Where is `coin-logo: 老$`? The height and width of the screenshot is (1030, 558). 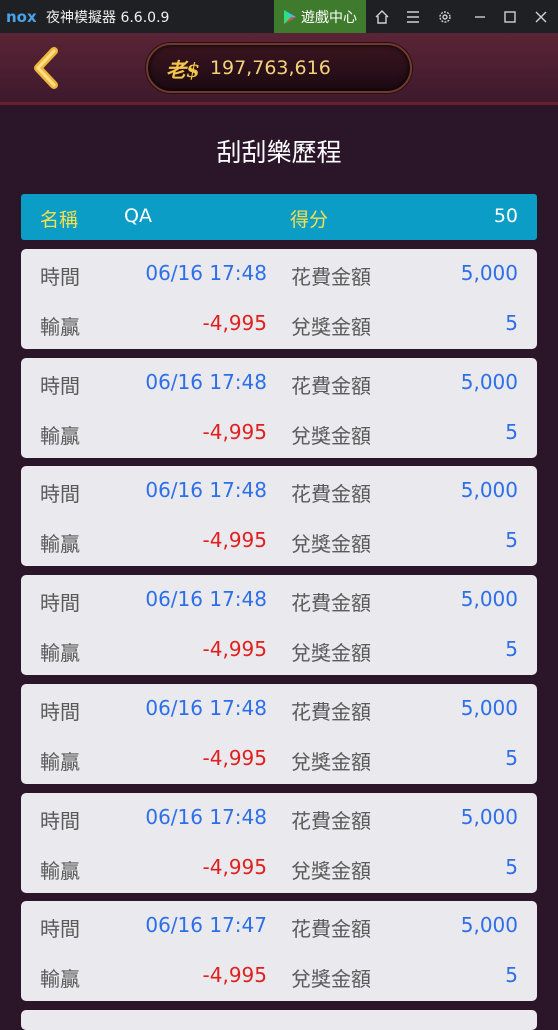
coin-logo: 老$ is located at coordinates (183, 69).